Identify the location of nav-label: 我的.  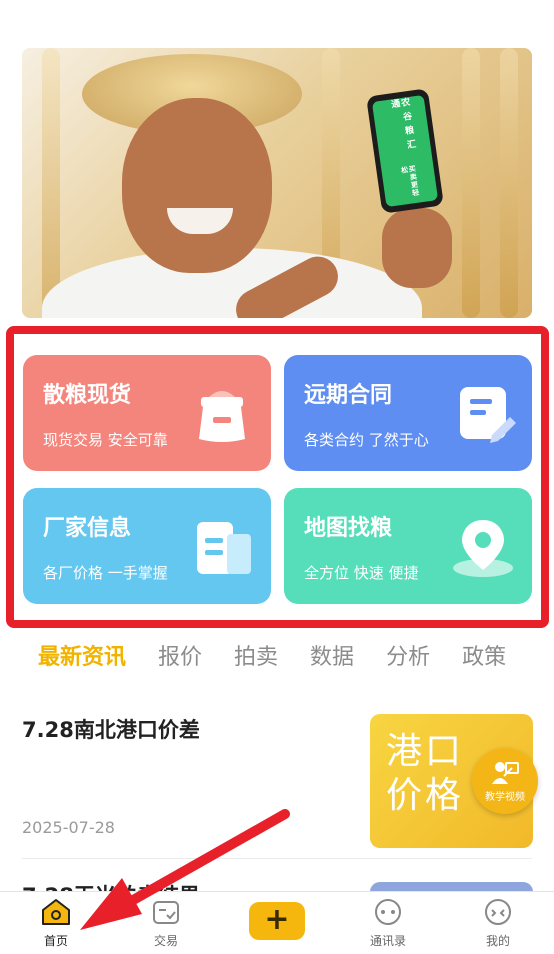
(497, 941).